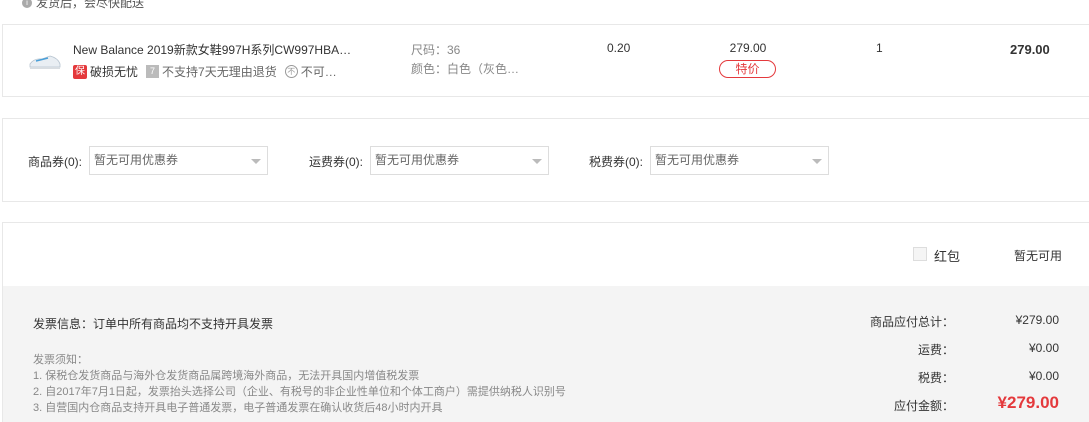 This screenshot has width=1089, height=422. Describe the element at coordinates (226, 376) in the screenshot. I see `invoice-note: 1. 保税仓发货商品与海外仓发货商品属跨境海外商品，无法开具国内增值税发票` at that location.